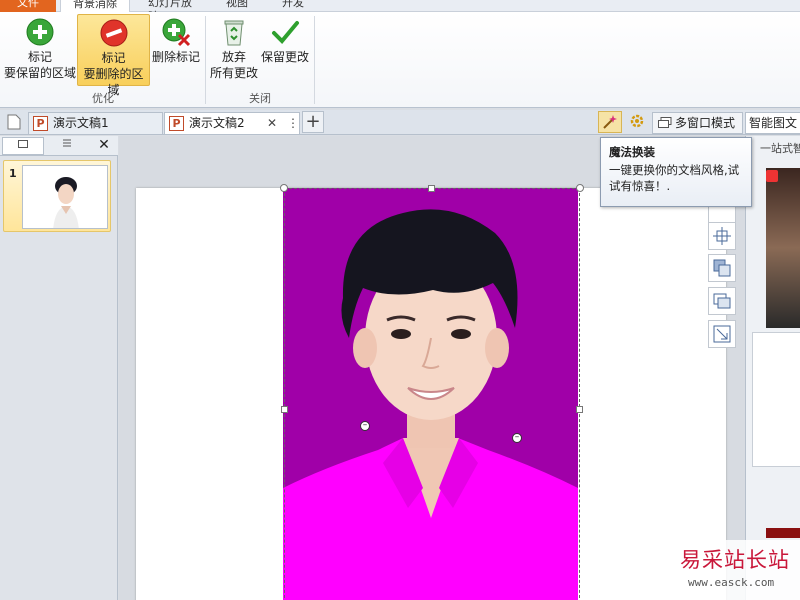  I want to click on delete-mark-icon, so click(176, 32).